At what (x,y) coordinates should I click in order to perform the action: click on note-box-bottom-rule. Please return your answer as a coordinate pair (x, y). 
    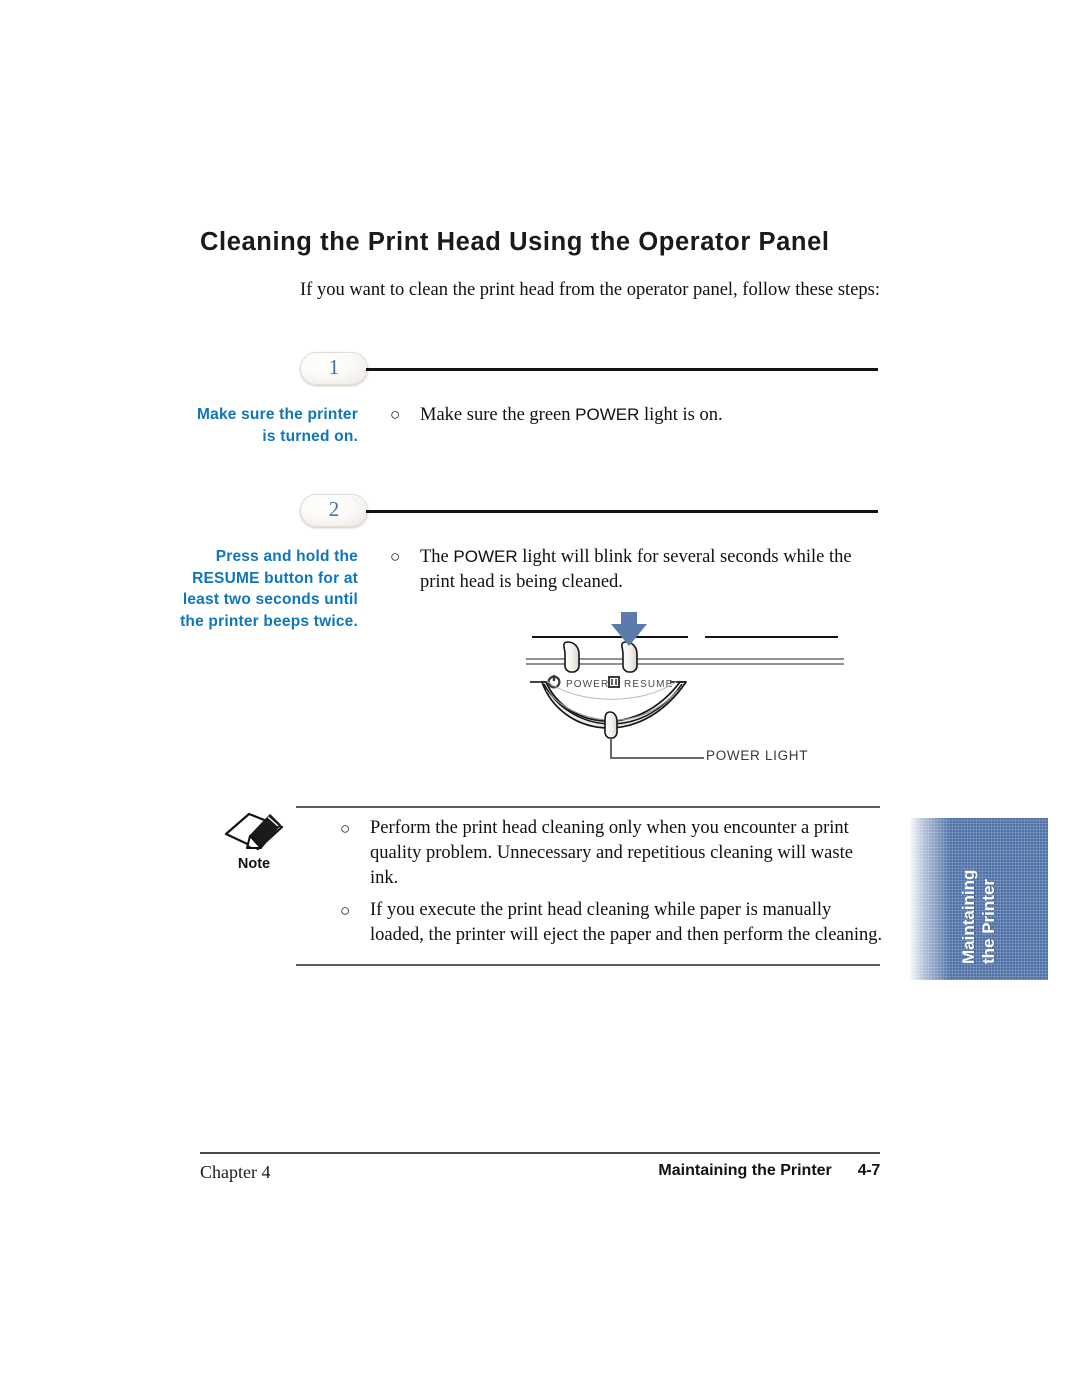
    Looking at the image, I should click on (588, 965).